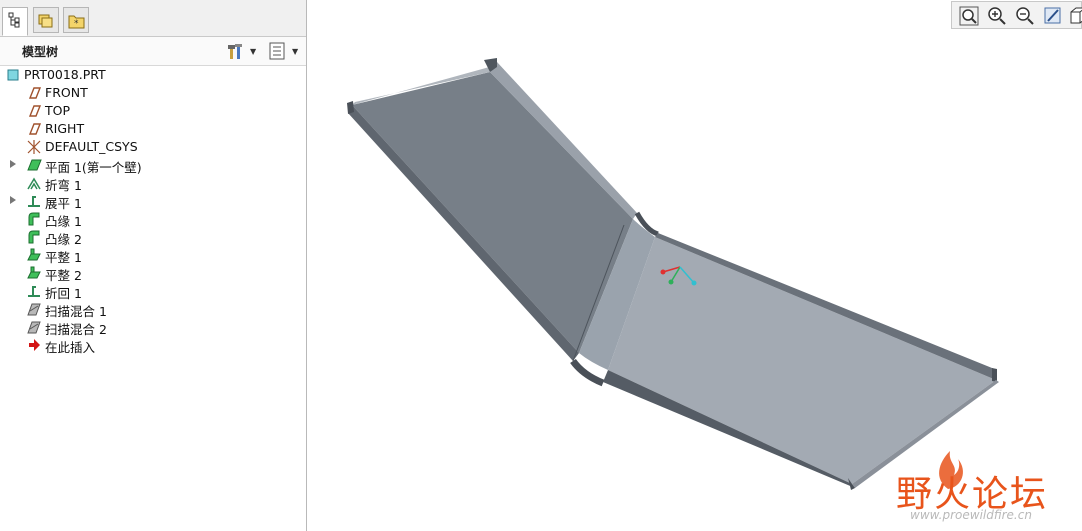 This screenshot has height=531, width=1082. I want to click on lower-back-flange-end, so click(994, 375).